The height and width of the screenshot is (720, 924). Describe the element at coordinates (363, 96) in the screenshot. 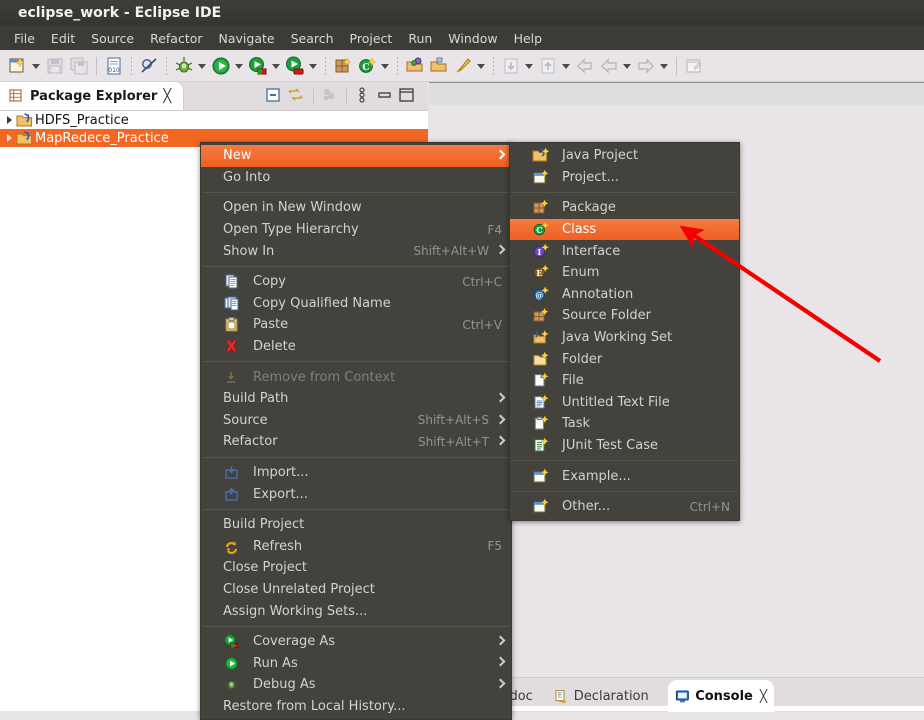

I see `view-menu-icon` at that location.